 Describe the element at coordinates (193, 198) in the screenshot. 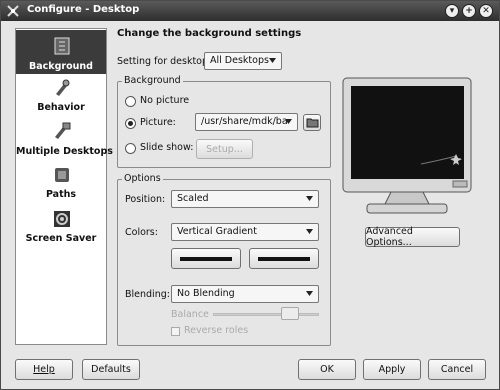

I see `position-value: Scaled` at that location.